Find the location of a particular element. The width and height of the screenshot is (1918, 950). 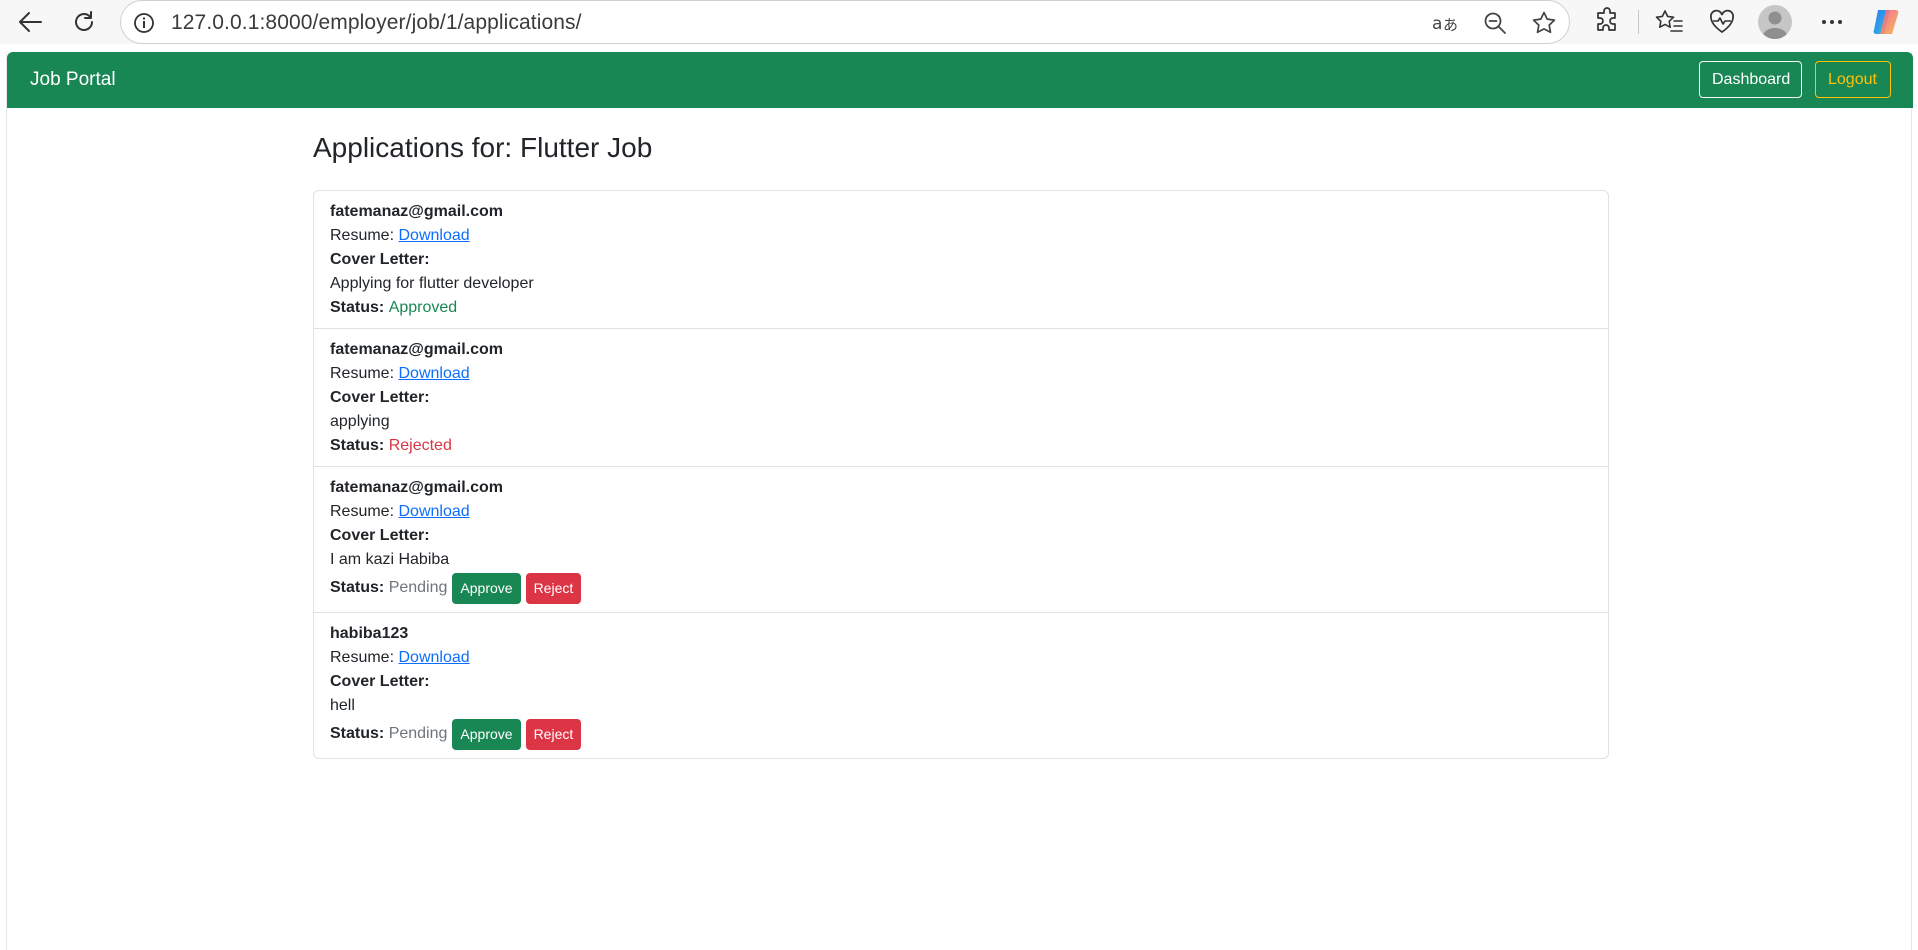

cover-letter-text: hell is located at coordinates (342, 705).